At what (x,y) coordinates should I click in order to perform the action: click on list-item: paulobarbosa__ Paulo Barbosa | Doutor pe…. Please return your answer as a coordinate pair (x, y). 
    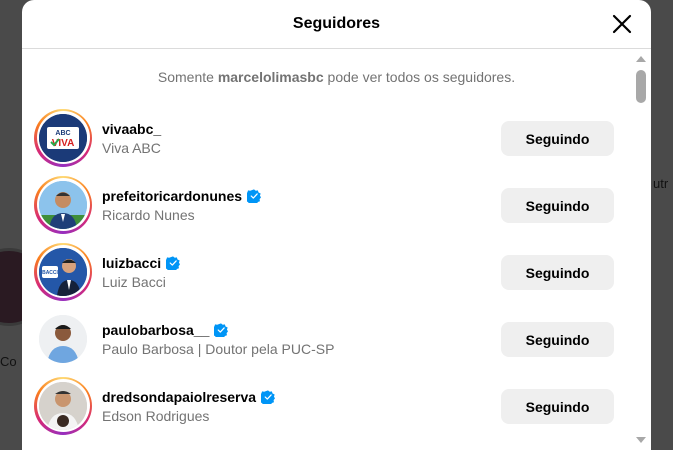
    Looking at the image, I should click on (325, 338).